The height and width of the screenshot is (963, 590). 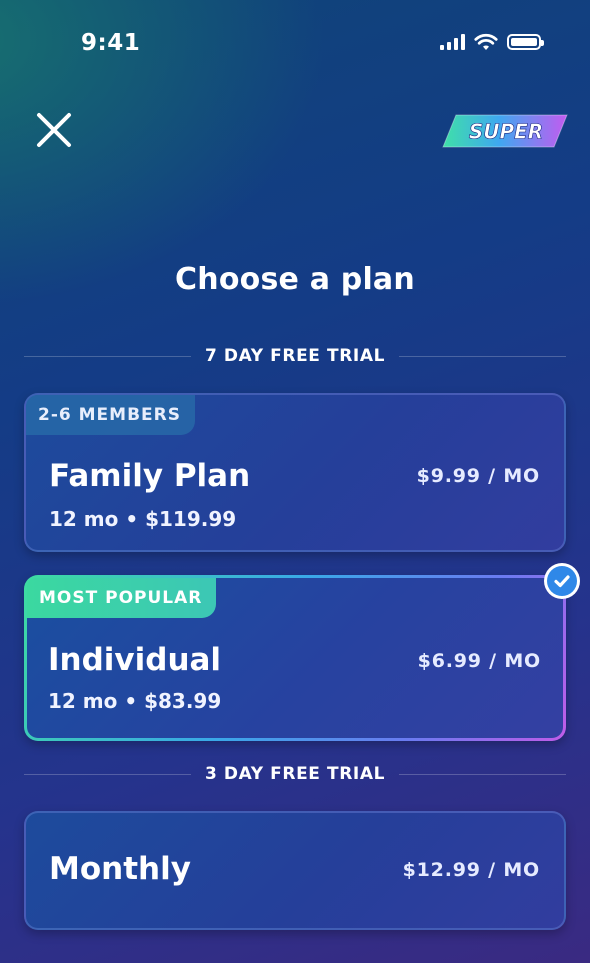 What do you see at coordinates (562, 581) in the screenshot?
I see `checkmark-icon` at bounding box center [562, 581].